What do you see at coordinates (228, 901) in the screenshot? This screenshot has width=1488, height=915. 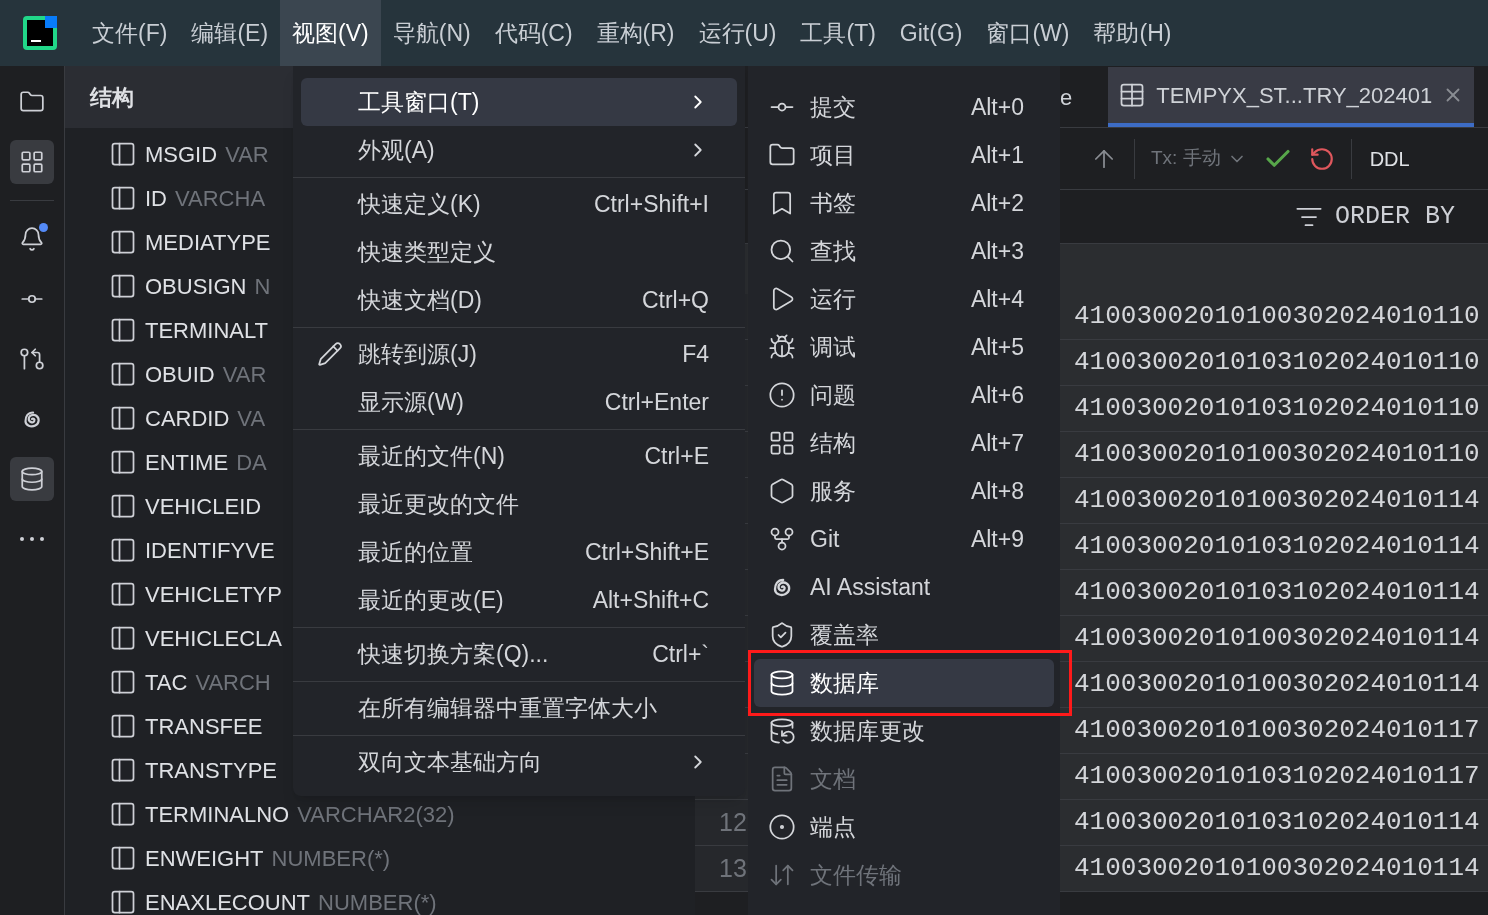 I see `column-name: ENAXLECOUNT` at bounding box center [228, 901].